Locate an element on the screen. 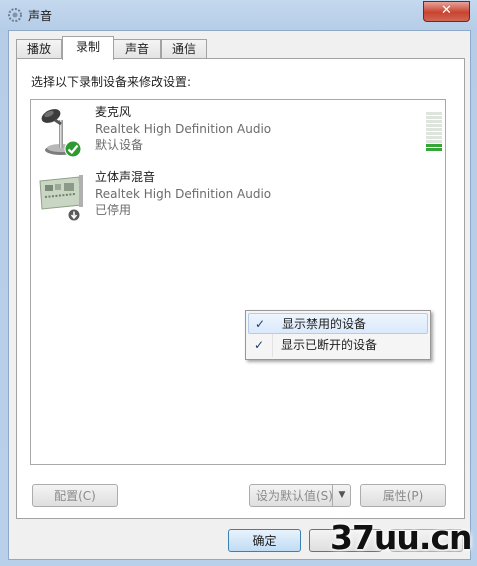 This screenshot has height=566, width=477. close-button: ✕ is located at coordinates (446, 11).